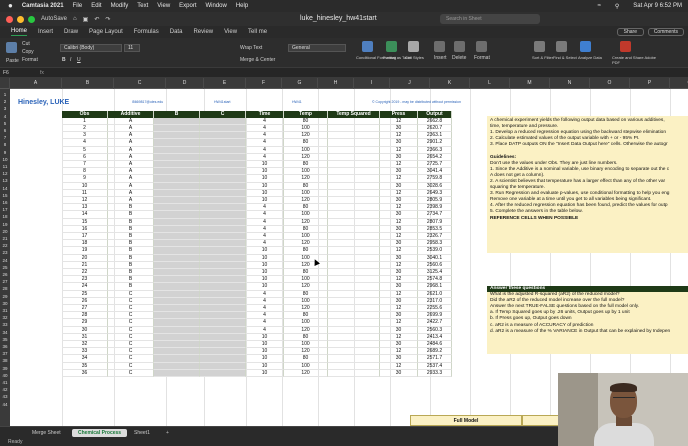 The height and width of the screenshot is (446, 688). What do you see at coordinates (5, 368) in the screenshot?
I see `row-number: 39` at bounding box center [5, 368].